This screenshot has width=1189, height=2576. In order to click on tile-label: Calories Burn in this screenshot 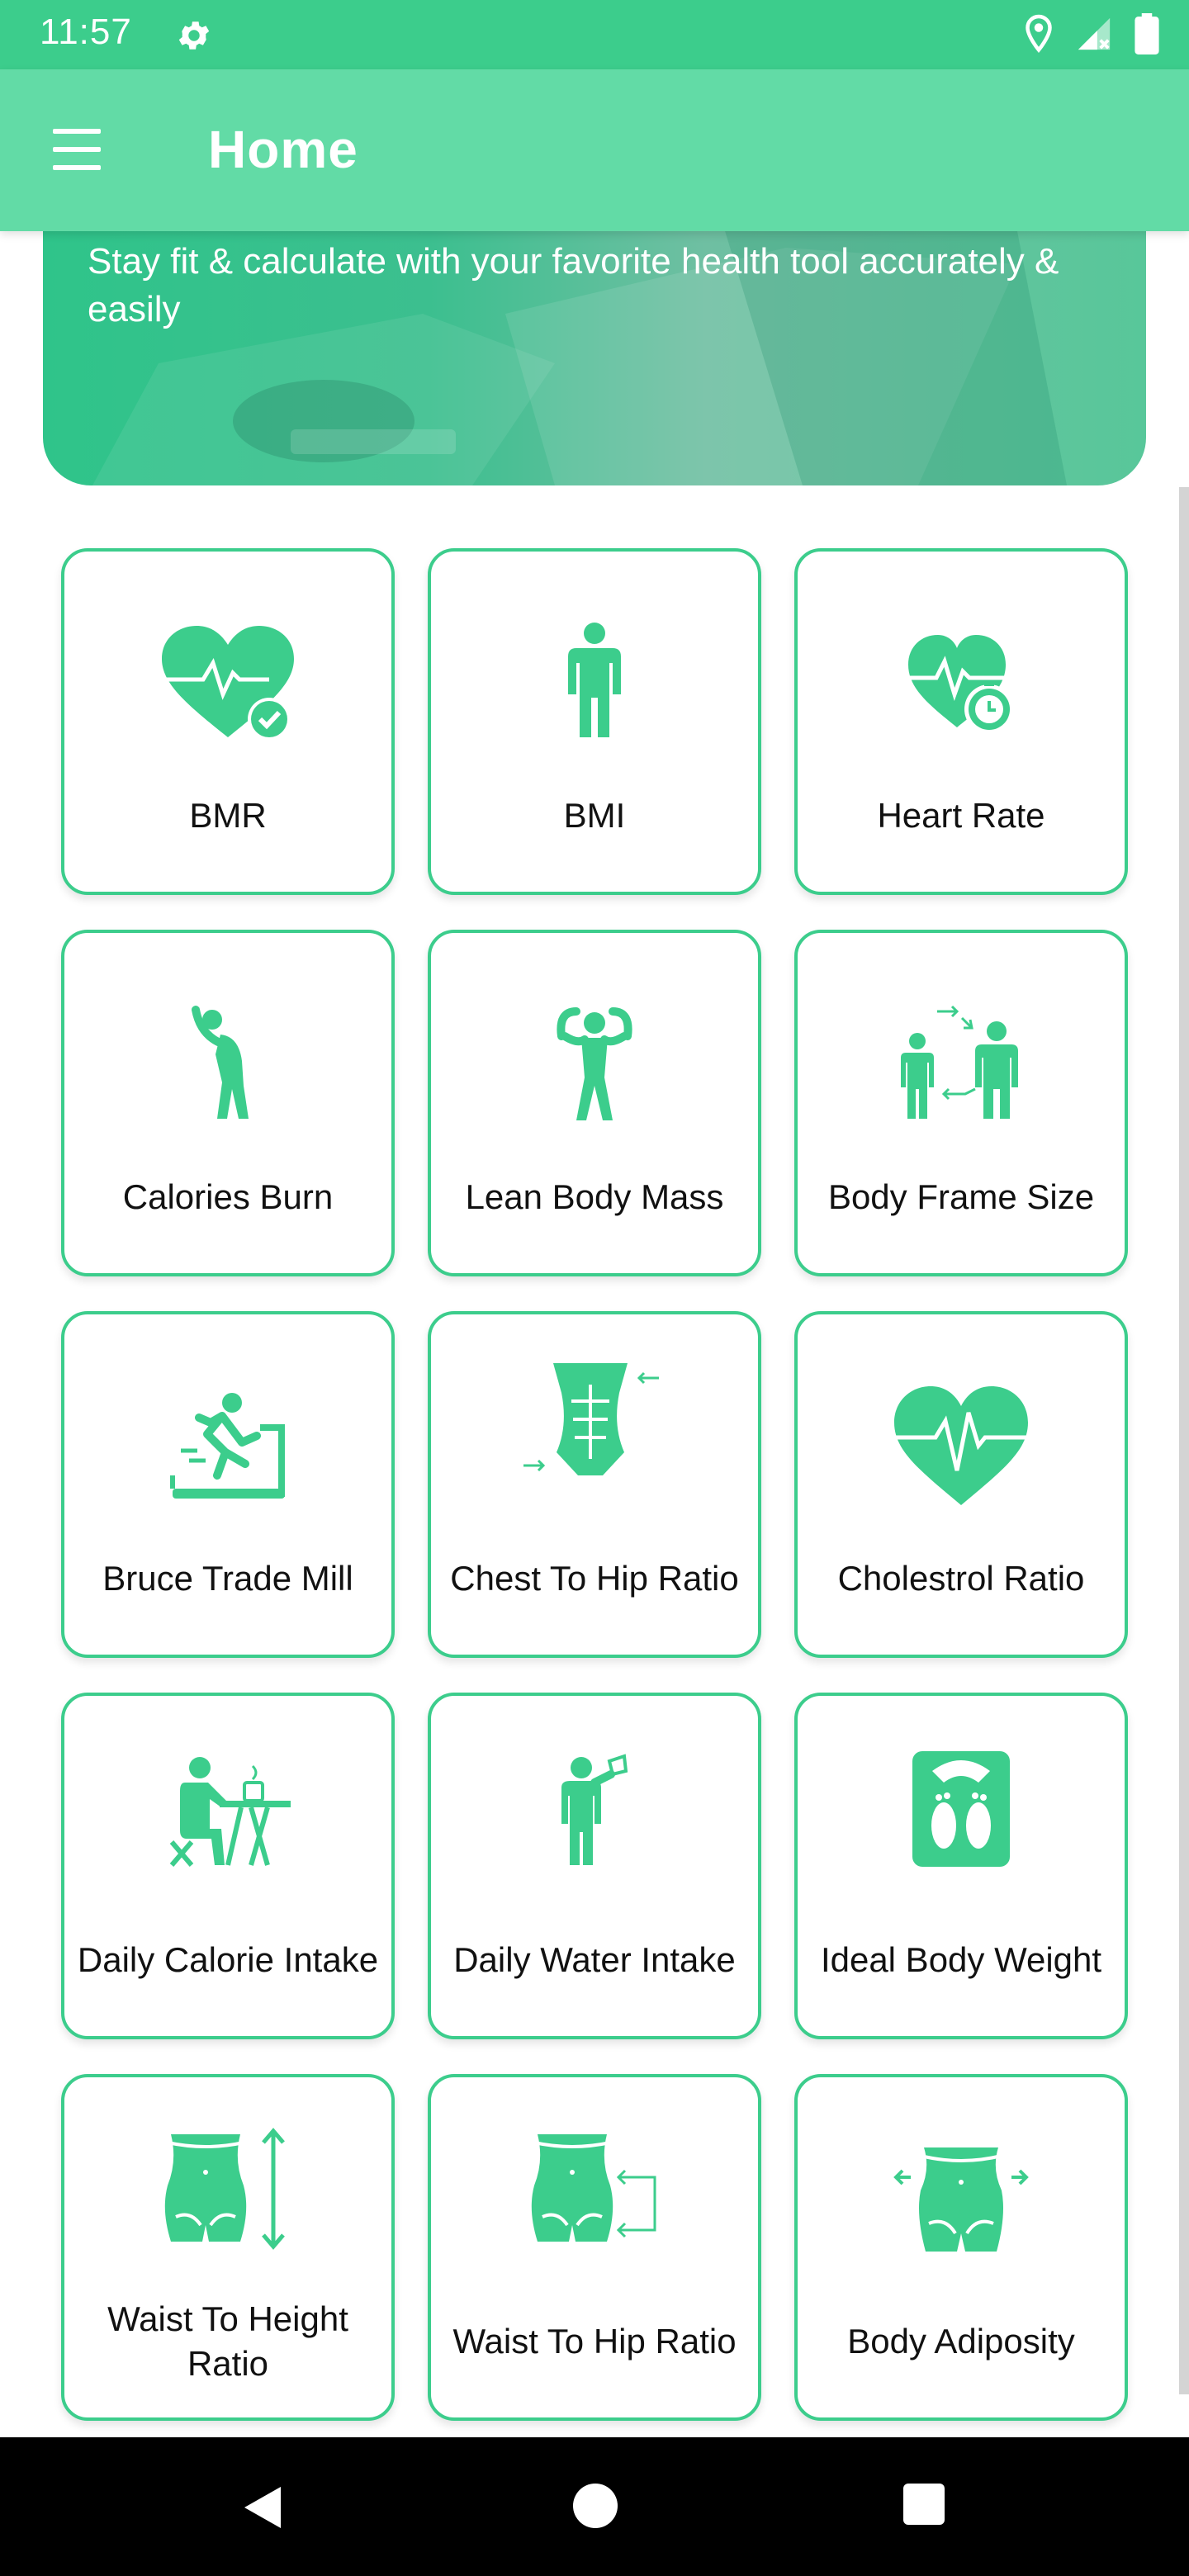, I will do `click(228, 1196)`.